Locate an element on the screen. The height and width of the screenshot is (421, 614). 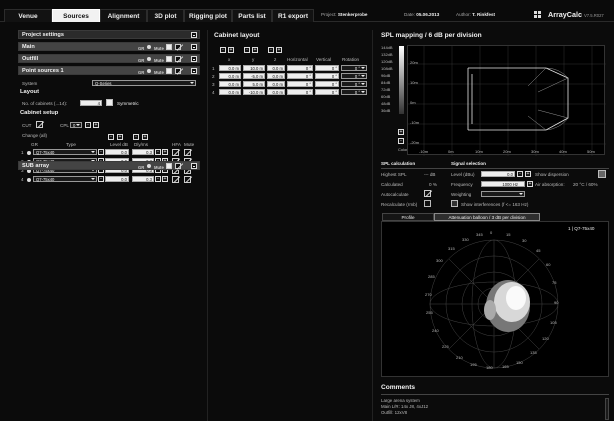
point-sources-header: Point sources 1 GR Mute is located at coordinates (109, 70).